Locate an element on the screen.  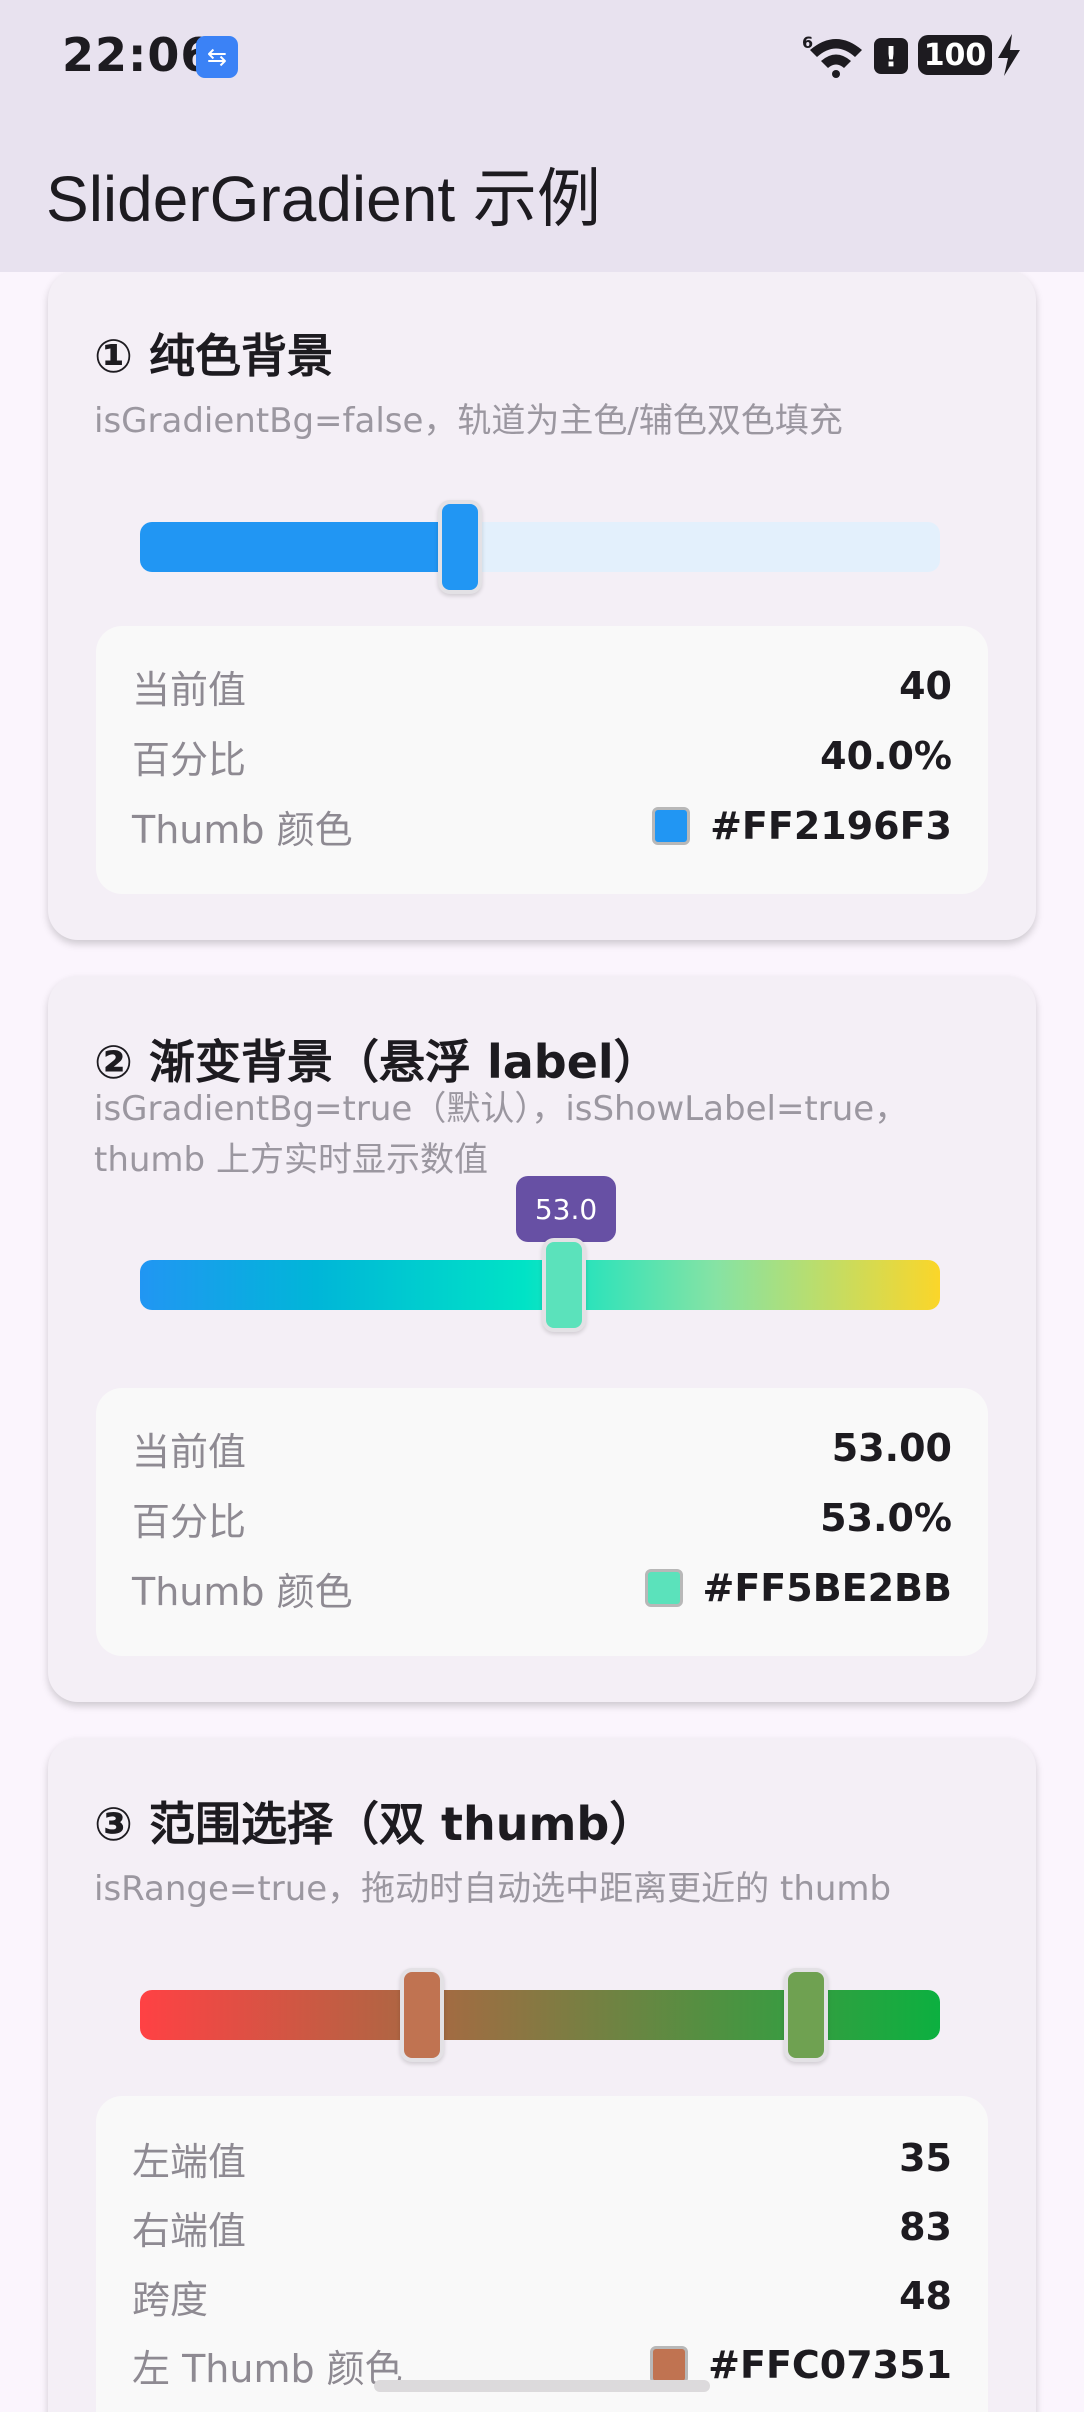
card-title: ② 渐变背景（悬浮 label） is located at coordinates (377, 1062).